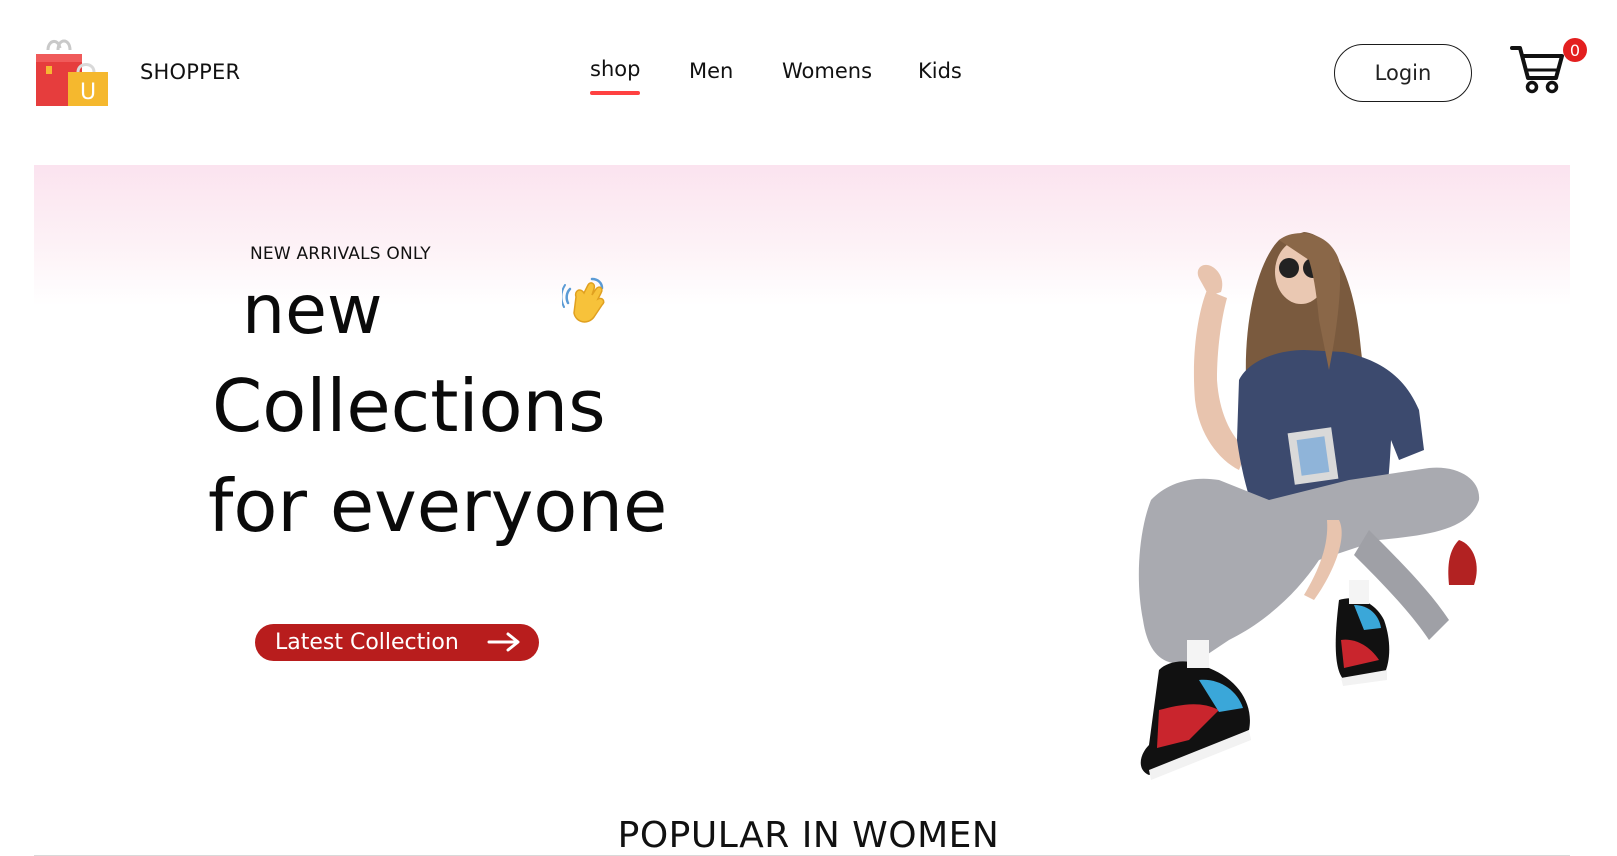  Describe the element at coordinates (1403, 73) in the screenshot. I see `login-button: Login` at that location.